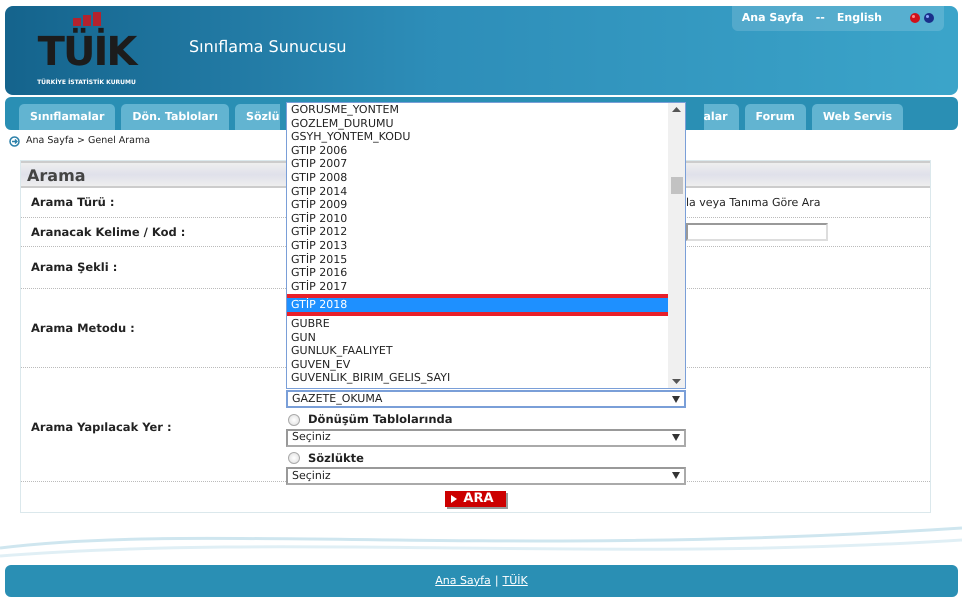  What do you see at coordinates (757, 232) in the screenshot?
I see `input-field` at bounding box center [757, 232].